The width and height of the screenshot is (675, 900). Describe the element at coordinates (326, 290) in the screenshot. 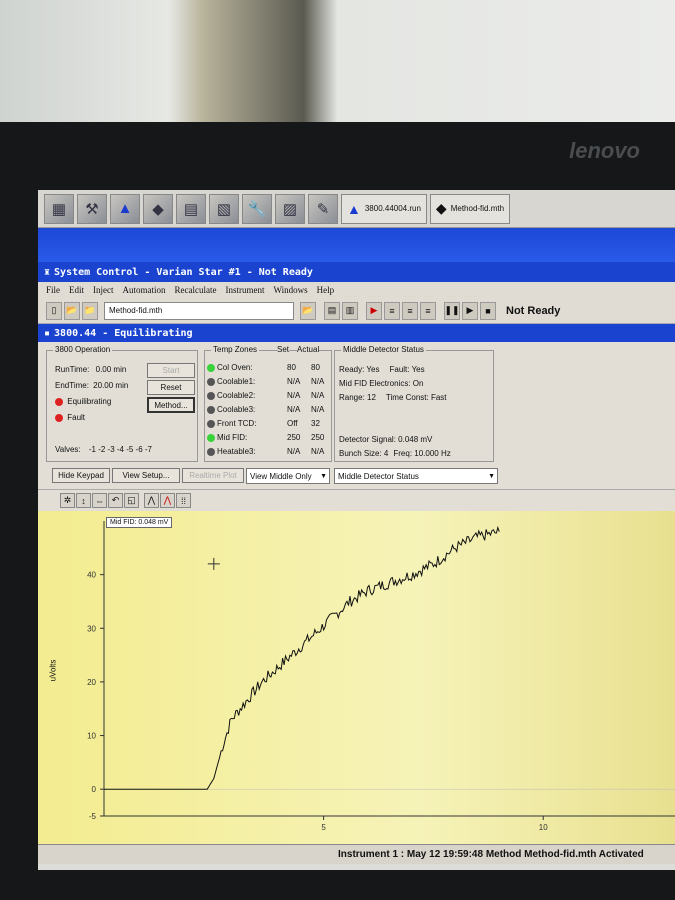

I see `menu-help: Help` at that location.